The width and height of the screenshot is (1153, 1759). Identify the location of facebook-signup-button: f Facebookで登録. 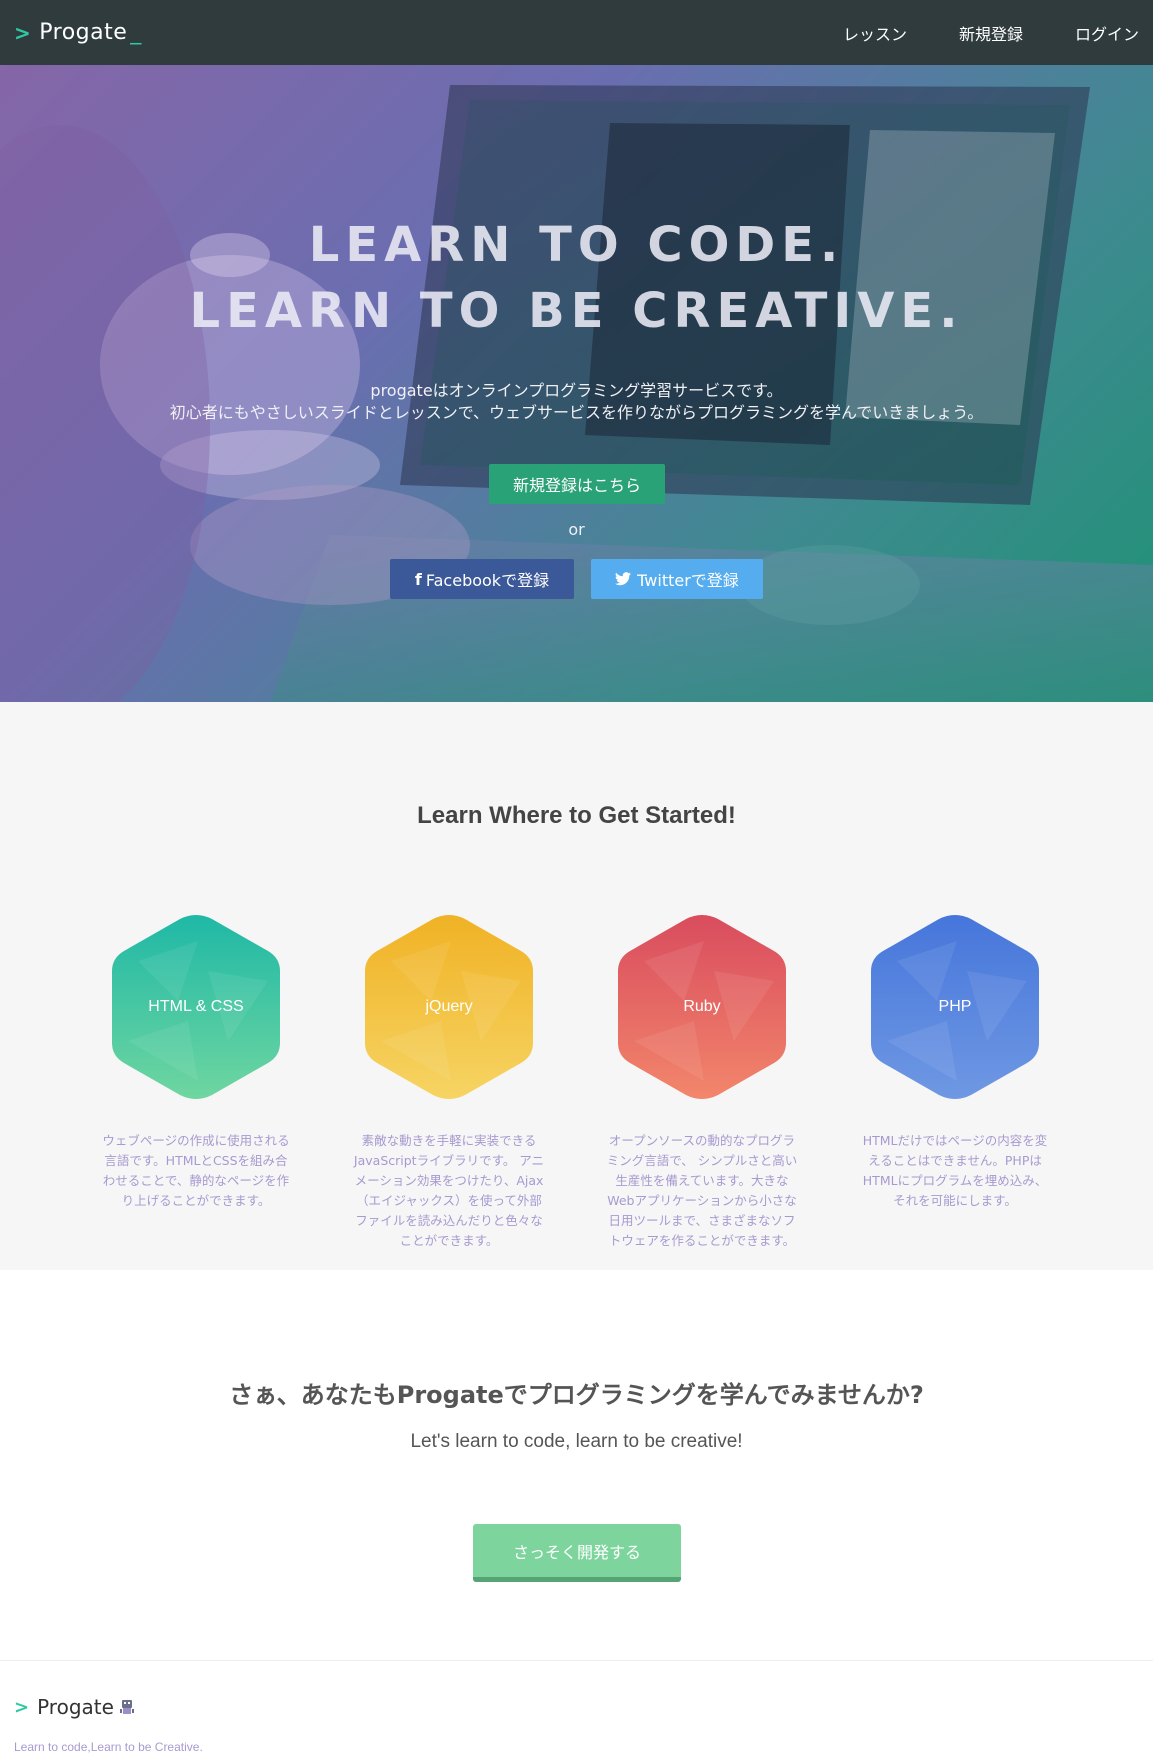
(482, 579).